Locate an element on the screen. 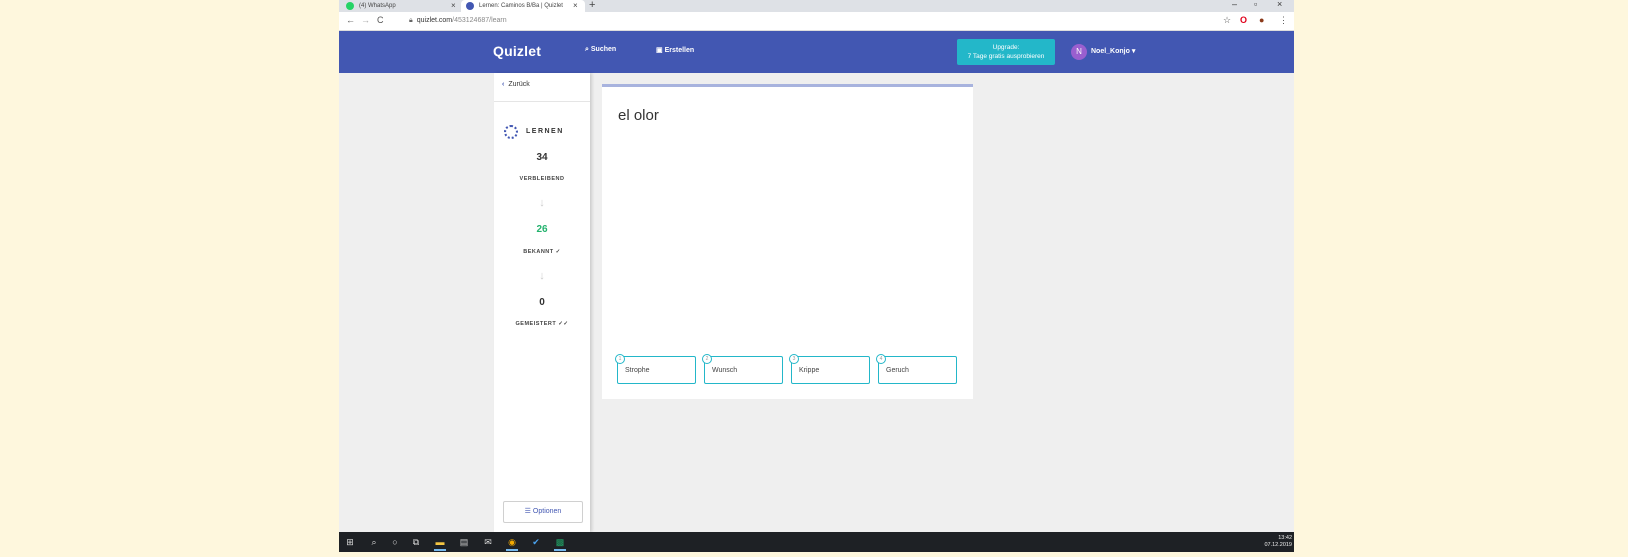  minimize-icon: – is located at coordinates (1234, 4).